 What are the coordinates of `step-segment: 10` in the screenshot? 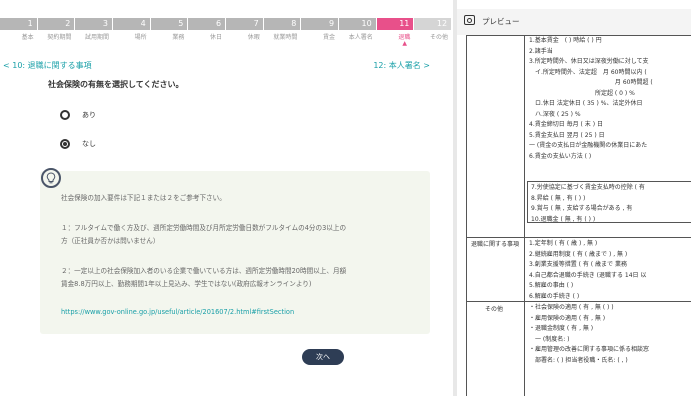 It's located at (357, 24).